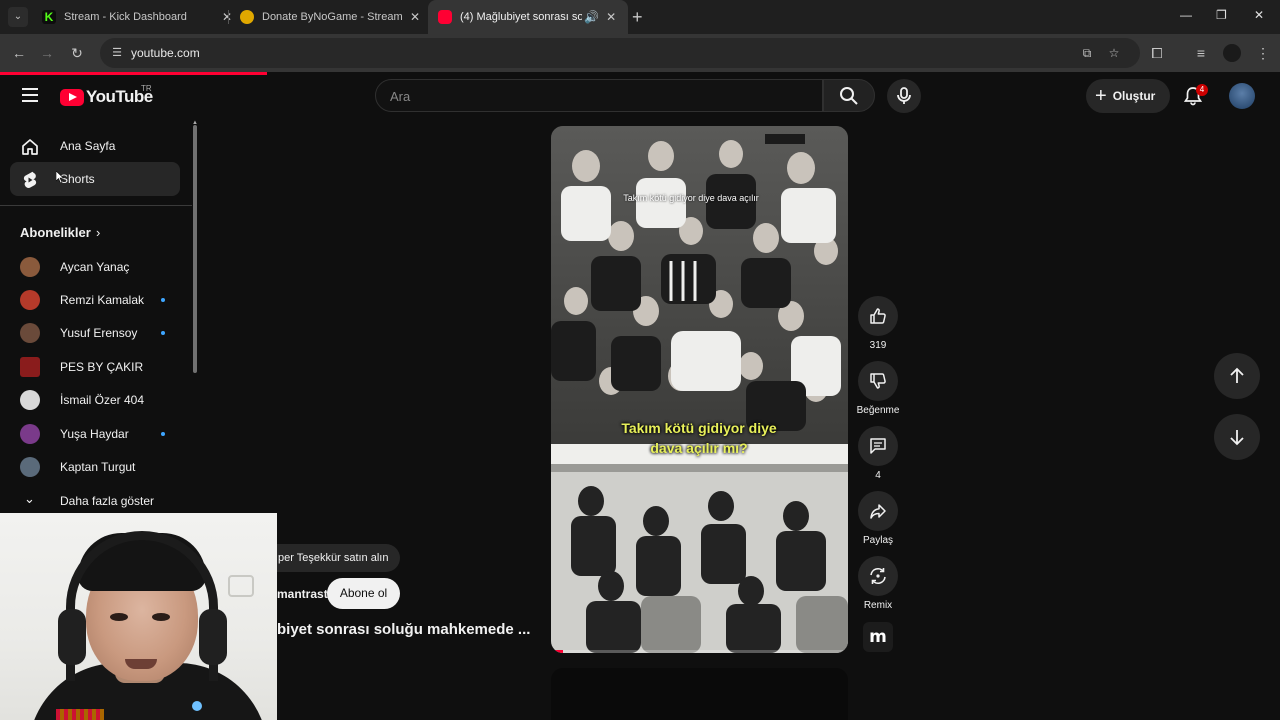 Image resolution: width=1280 pixels, height=720 pixels. I want to click on extensions-puzzle-icon: ⧠, so click(1157, 53).